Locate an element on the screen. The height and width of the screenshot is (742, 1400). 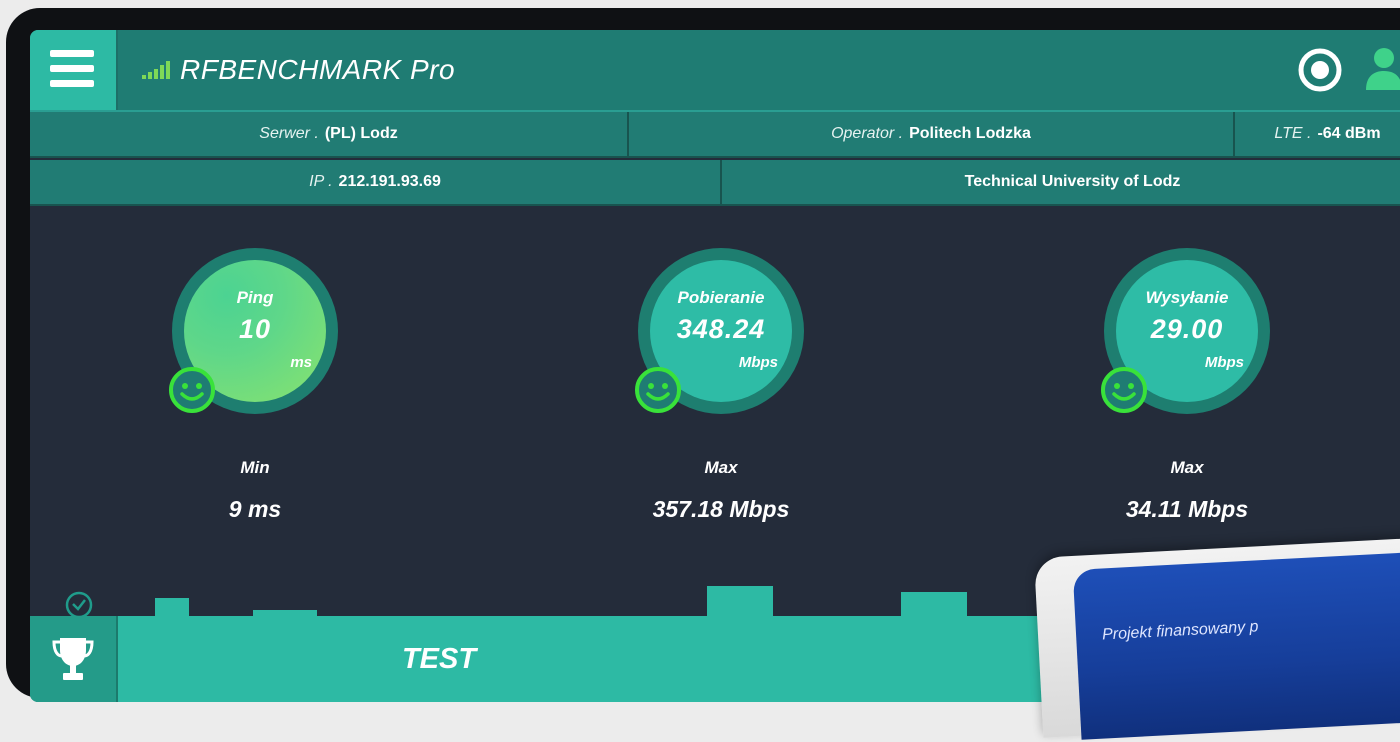
network-cell: LTE . -64 dBm is located at coordinates (1317, 135).